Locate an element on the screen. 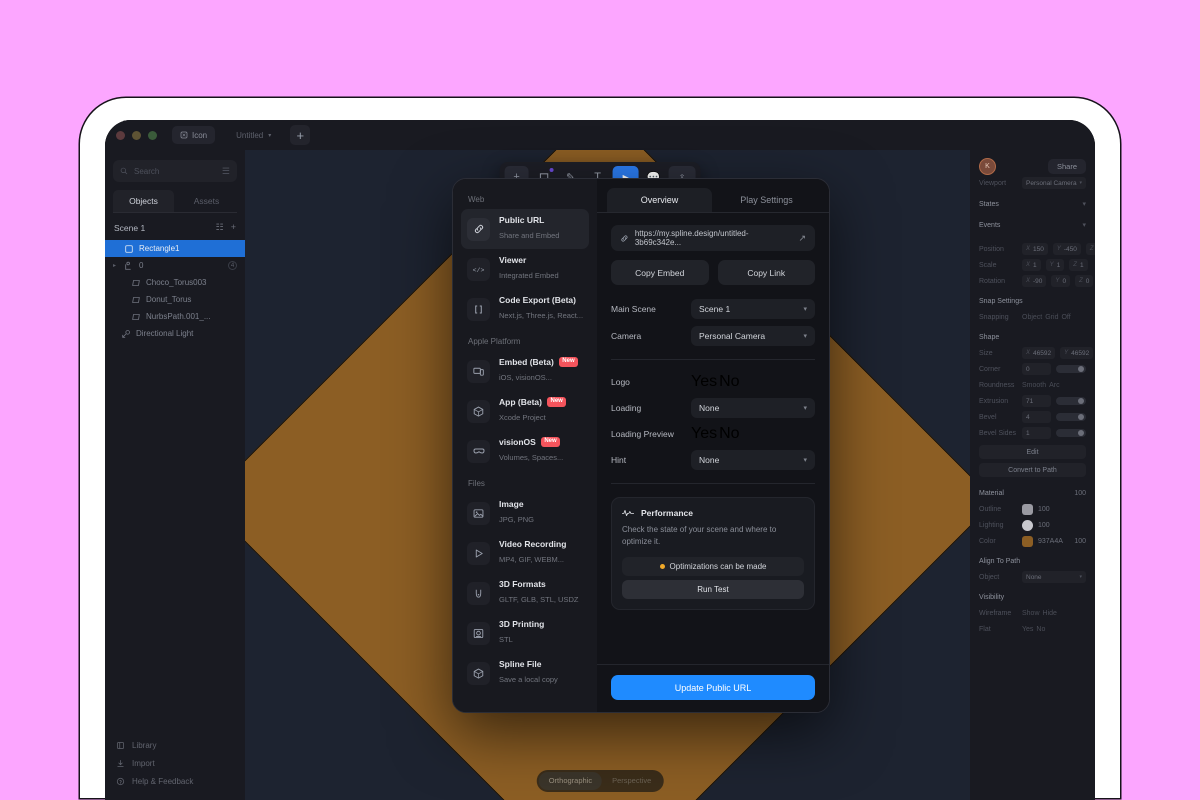  rotation-x: X -90 is located at coordinates (1034, 281).